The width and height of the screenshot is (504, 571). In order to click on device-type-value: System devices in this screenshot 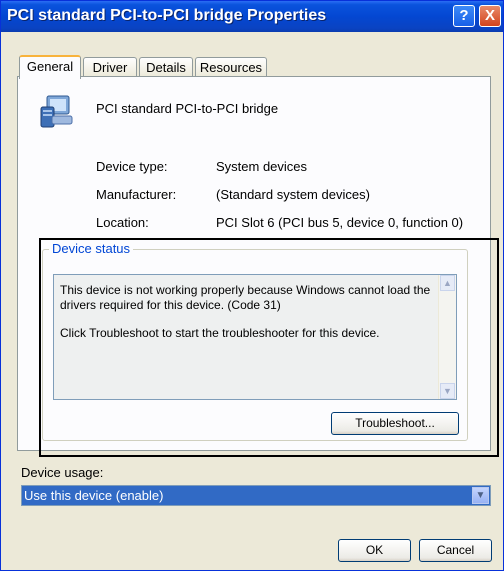, I will do `click(262, 166)`.